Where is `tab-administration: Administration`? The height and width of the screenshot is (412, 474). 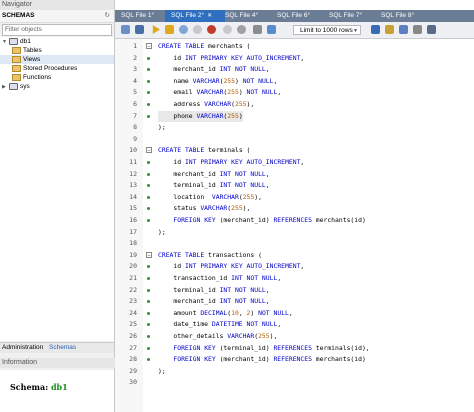
tab-administration: Administration is located at coordinates (22, 347).